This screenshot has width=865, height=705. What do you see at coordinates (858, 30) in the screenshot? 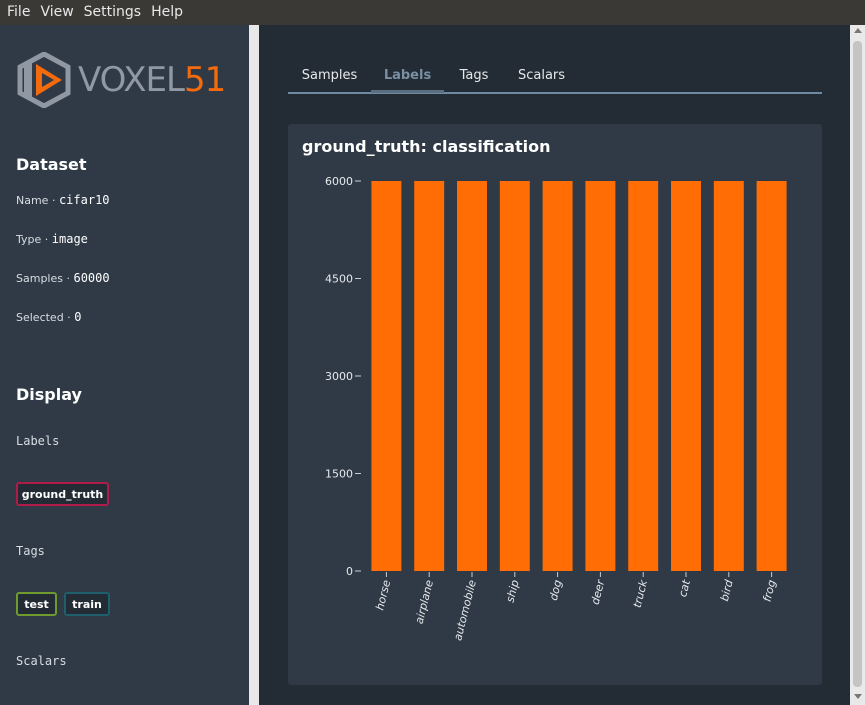
I see `scroll-up-arrow-icon` at bounding box center [858, 30].